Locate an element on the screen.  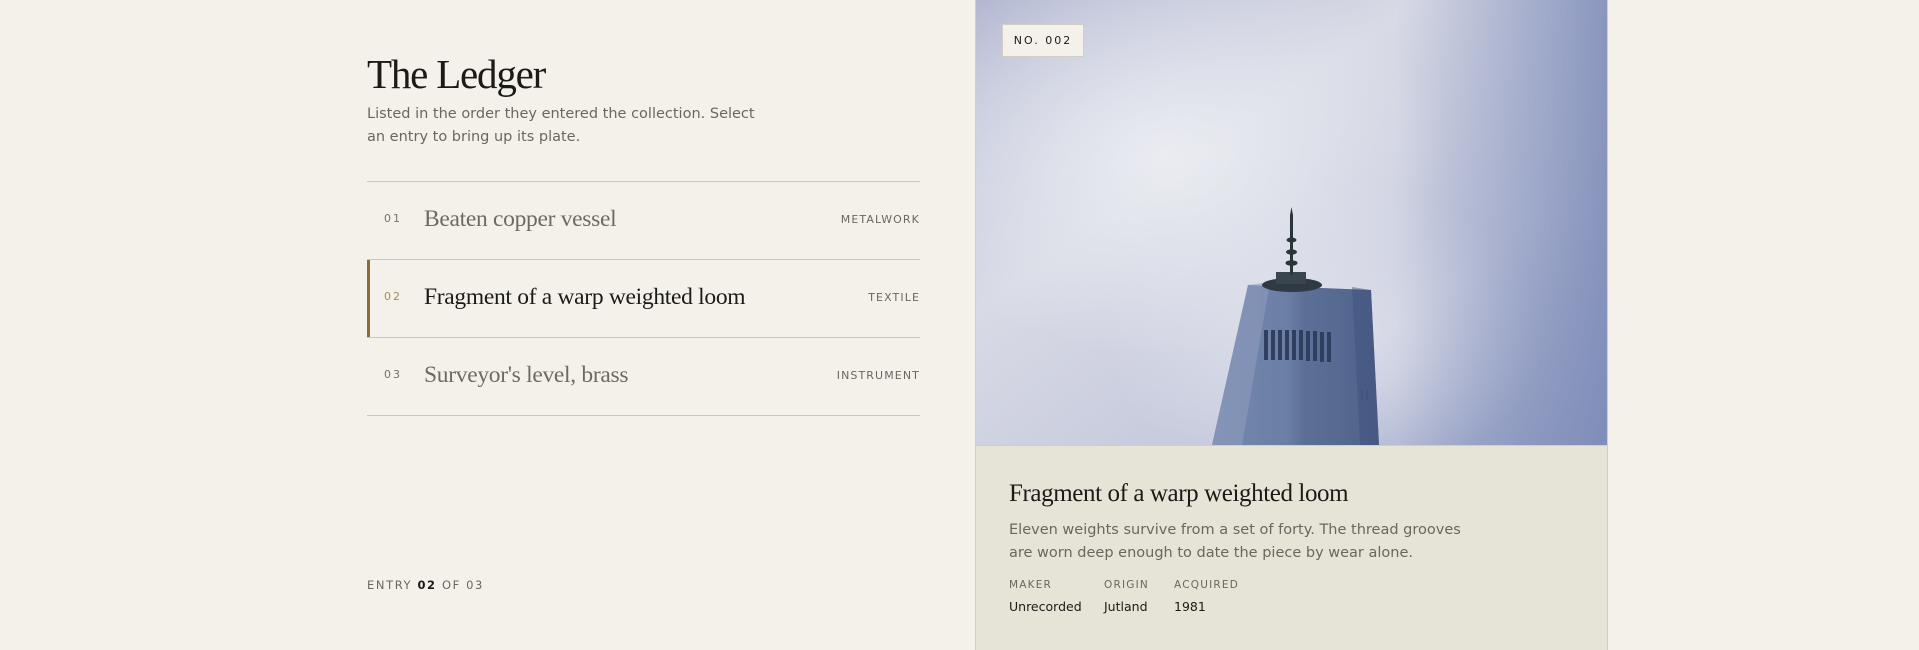
meta-maker: MAKER Unrecorded is located at coordinates (1045, 596).